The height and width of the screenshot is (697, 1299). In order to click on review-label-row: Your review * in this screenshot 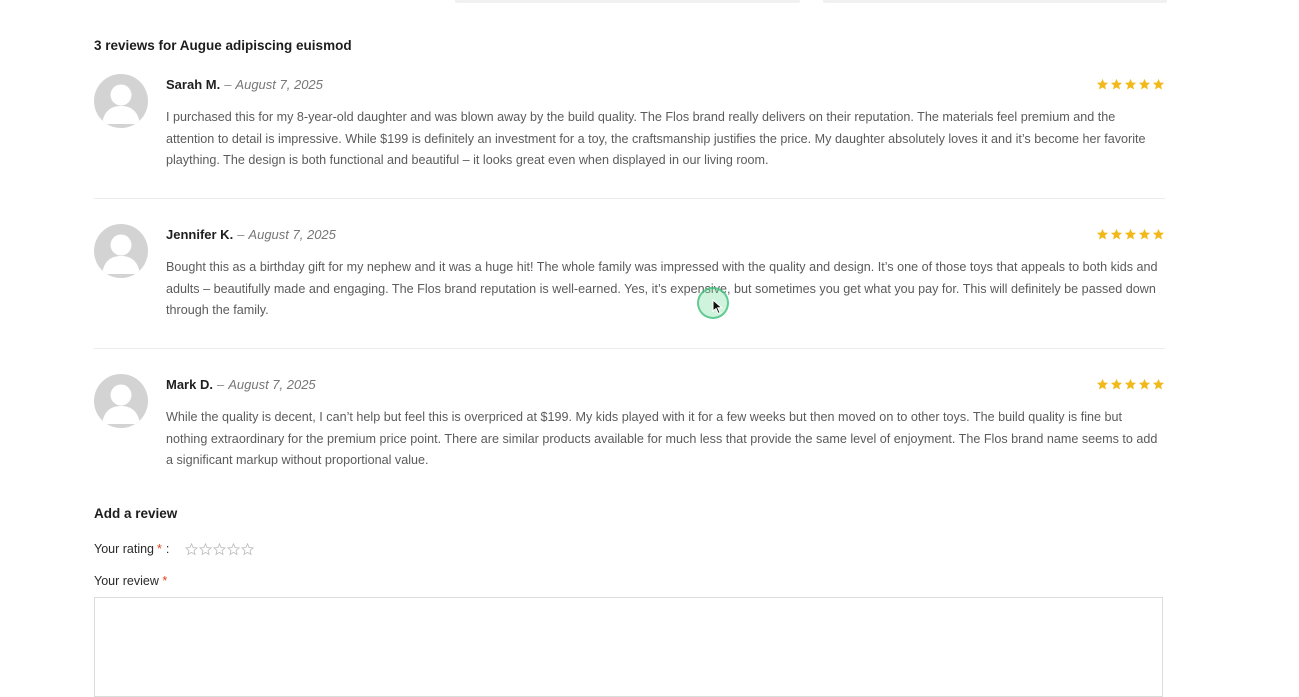, I will do `click(130, 581)`.